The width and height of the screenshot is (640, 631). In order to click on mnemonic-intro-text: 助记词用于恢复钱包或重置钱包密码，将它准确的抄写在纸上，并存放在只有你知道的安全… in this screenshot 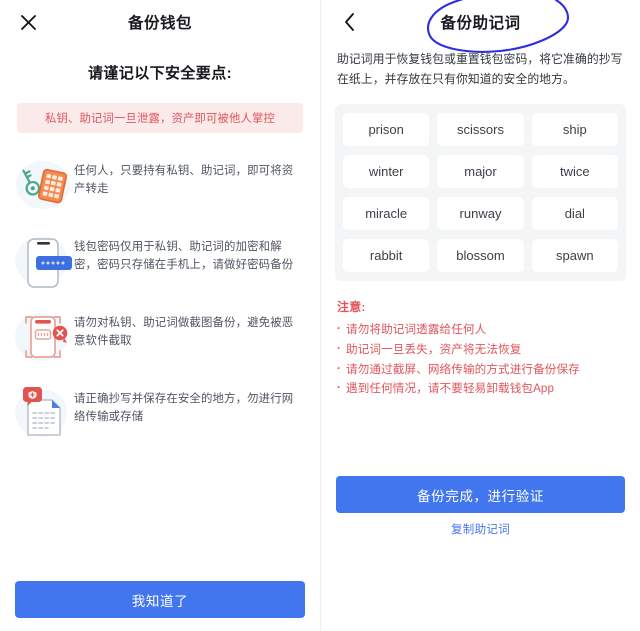, I will do `click(480, 69)`.